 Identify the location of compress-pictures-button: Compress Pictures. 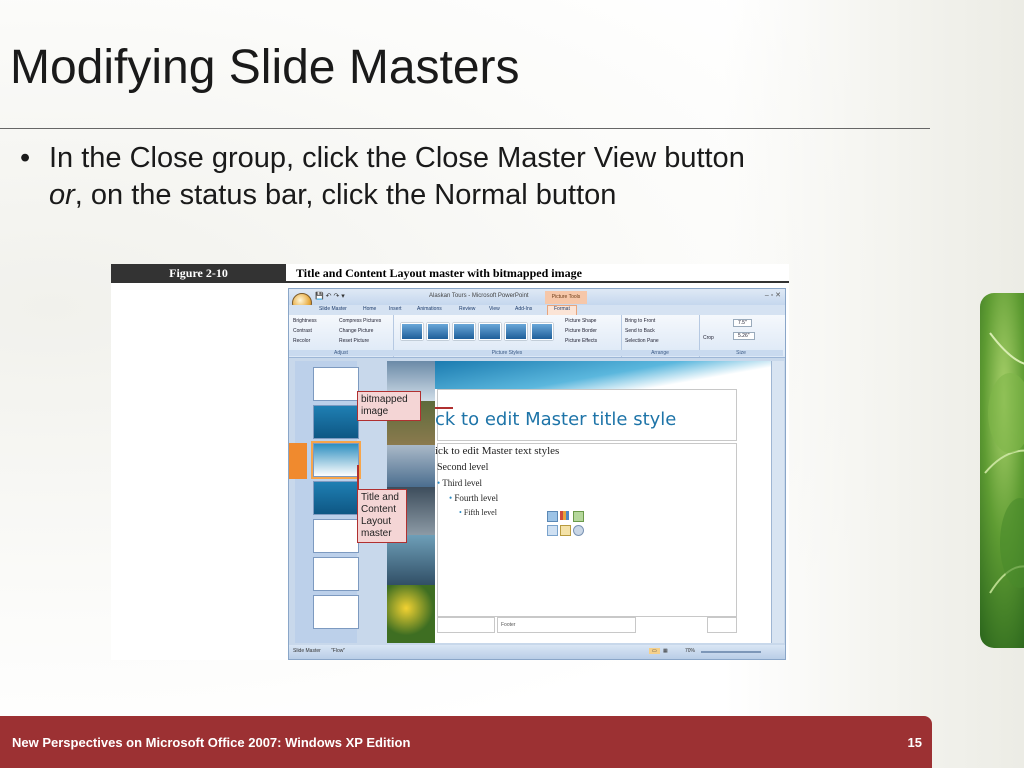
(360, 321).